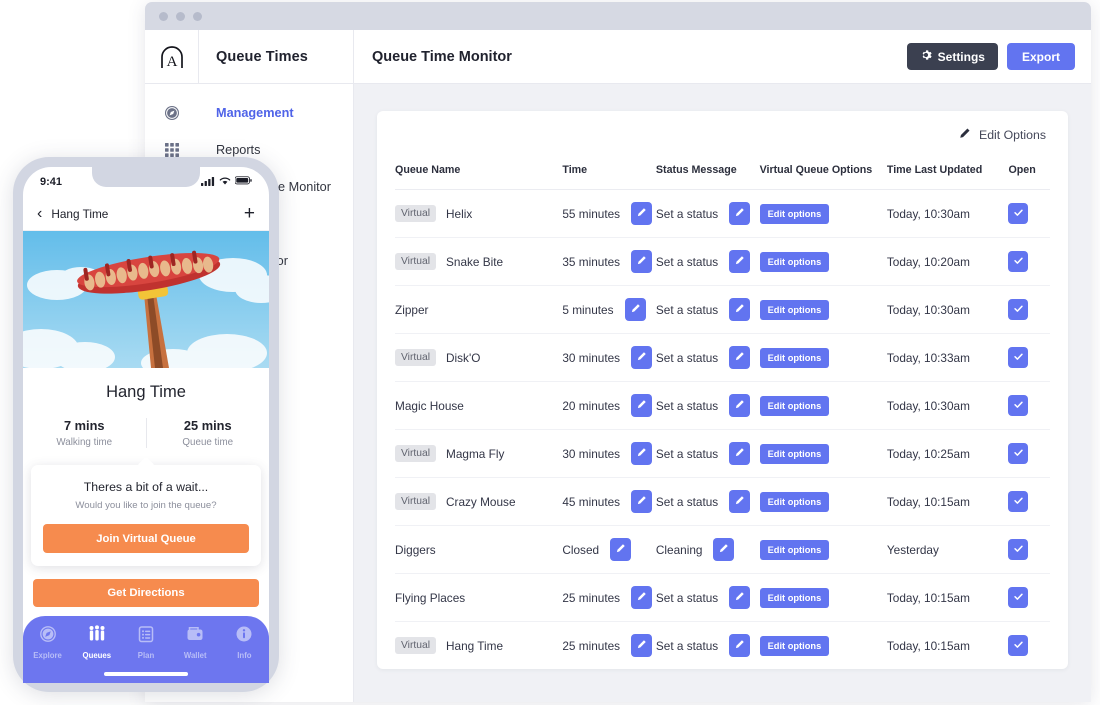 The width and height of the screenshot is (1100, 705). I want to click on cell-time-last-updated: Today, 10:25am, so click(928, 453).